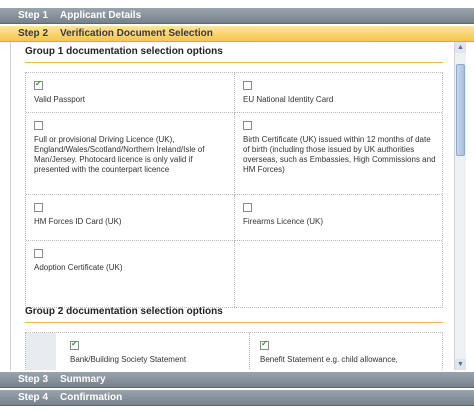 The width and height of the screenshot is (474, 414). Describe the element at coordinates (460, 364) in the screenshot. I see `scroll-down-arrow-icon: ▼` at that location.